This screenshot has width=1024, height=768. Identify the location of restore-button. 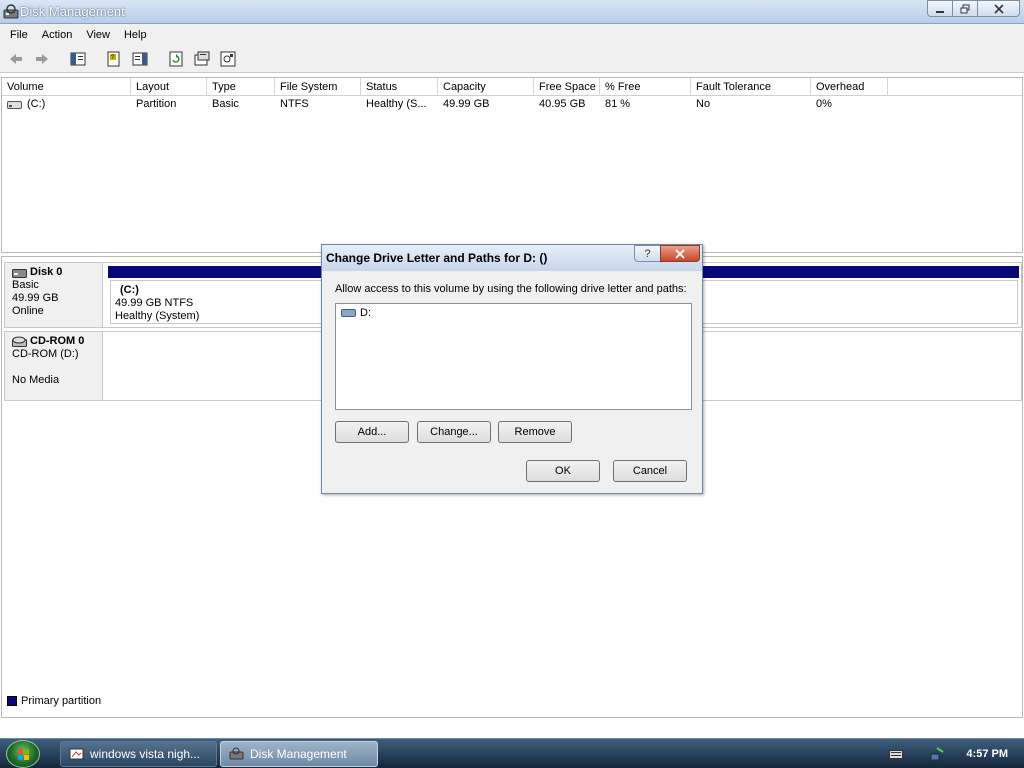
(965, 8).